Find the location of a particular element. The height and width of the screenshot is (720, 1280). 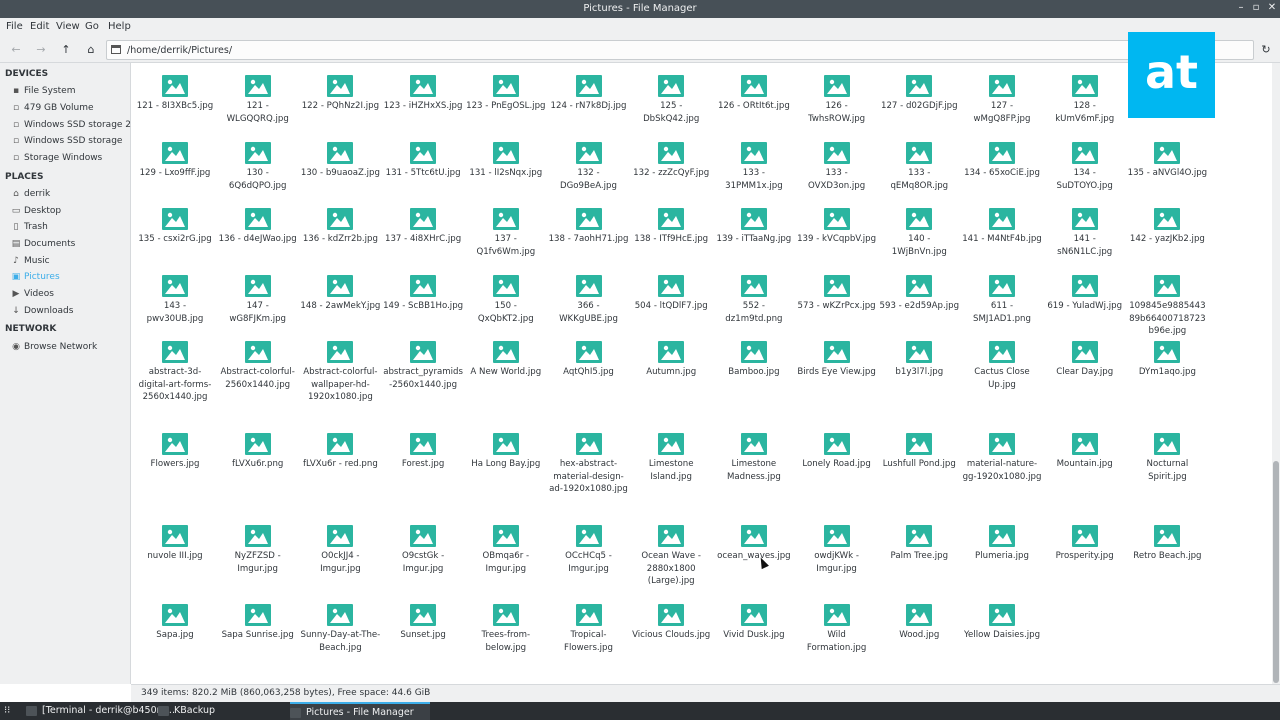

file-item: Palm Tree.jpg is located at coordinates (919, 544).